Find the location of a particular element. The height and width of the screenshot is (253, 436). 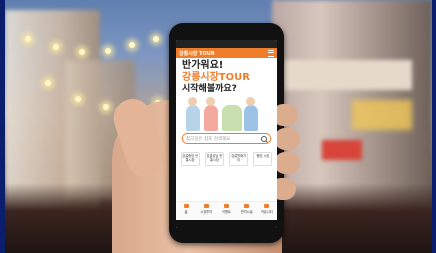

search-icon is located at coordinates (264, 138).